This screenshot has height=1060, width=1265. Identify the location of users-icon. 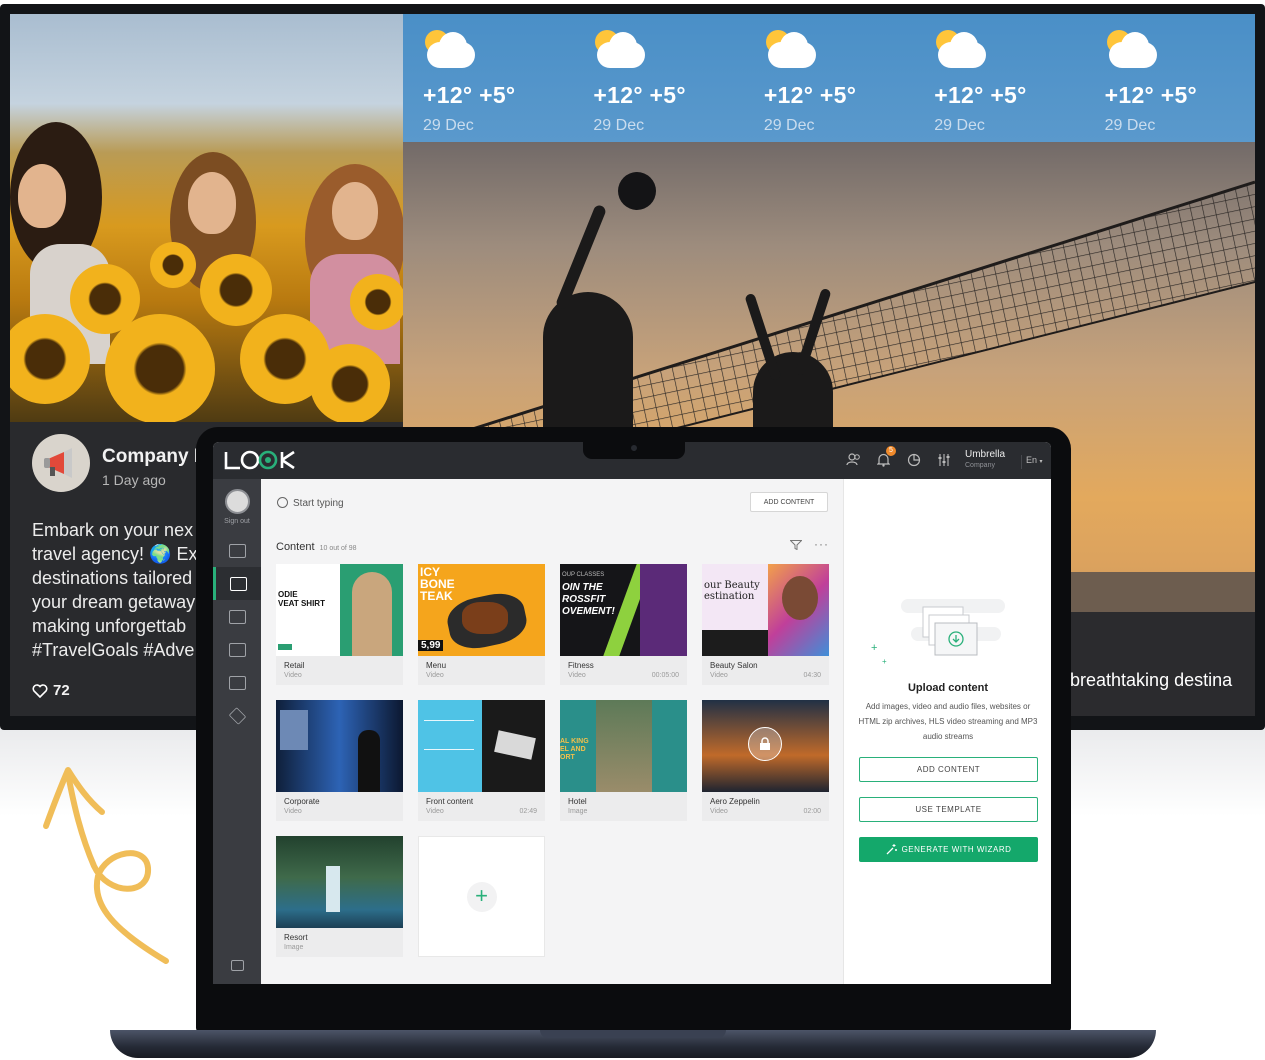
(853, 459).